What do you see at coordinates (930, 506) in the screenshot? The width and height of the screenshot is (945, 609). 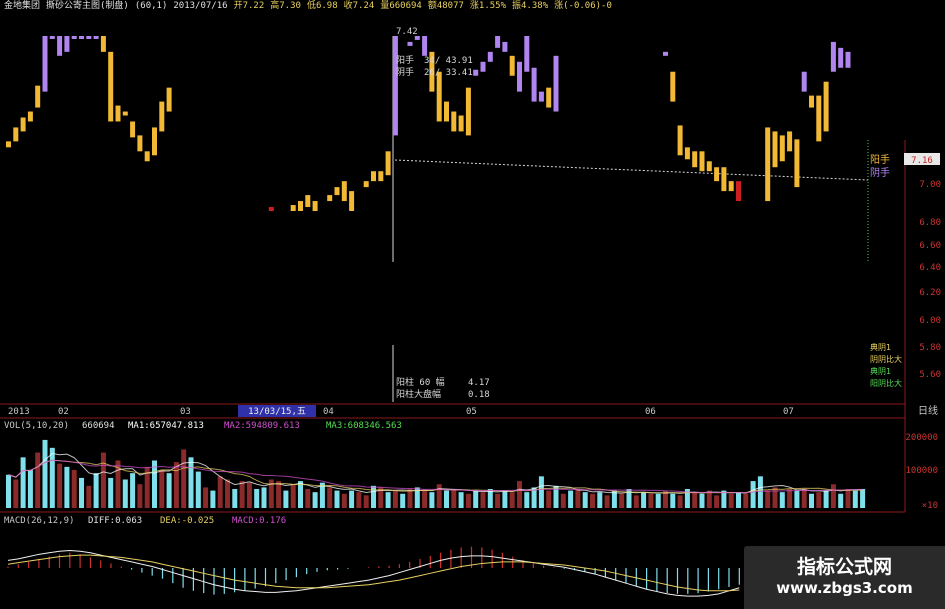 I see `volume-tick-2: ×10` at bounding box center [930, 506].